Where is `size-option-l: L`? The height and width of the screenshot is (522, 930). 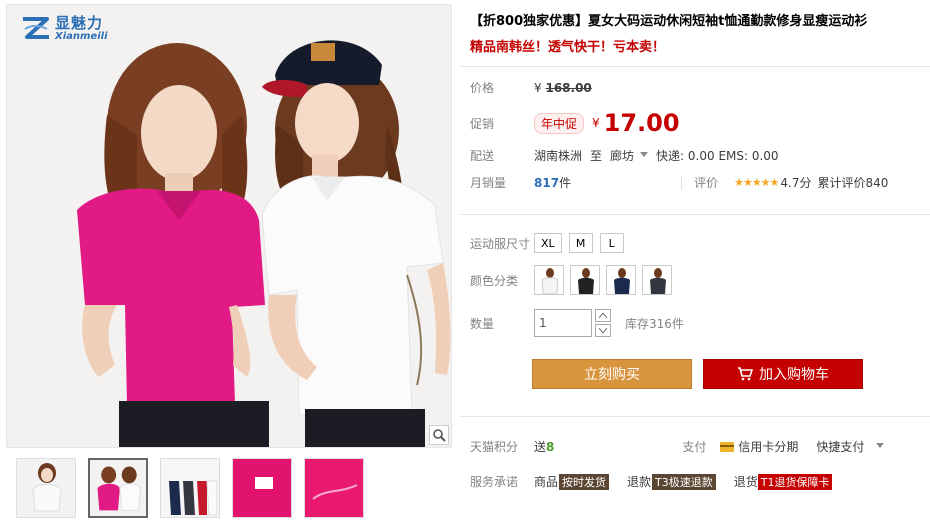 size-option-l: L is located at coordinates (611, 243).